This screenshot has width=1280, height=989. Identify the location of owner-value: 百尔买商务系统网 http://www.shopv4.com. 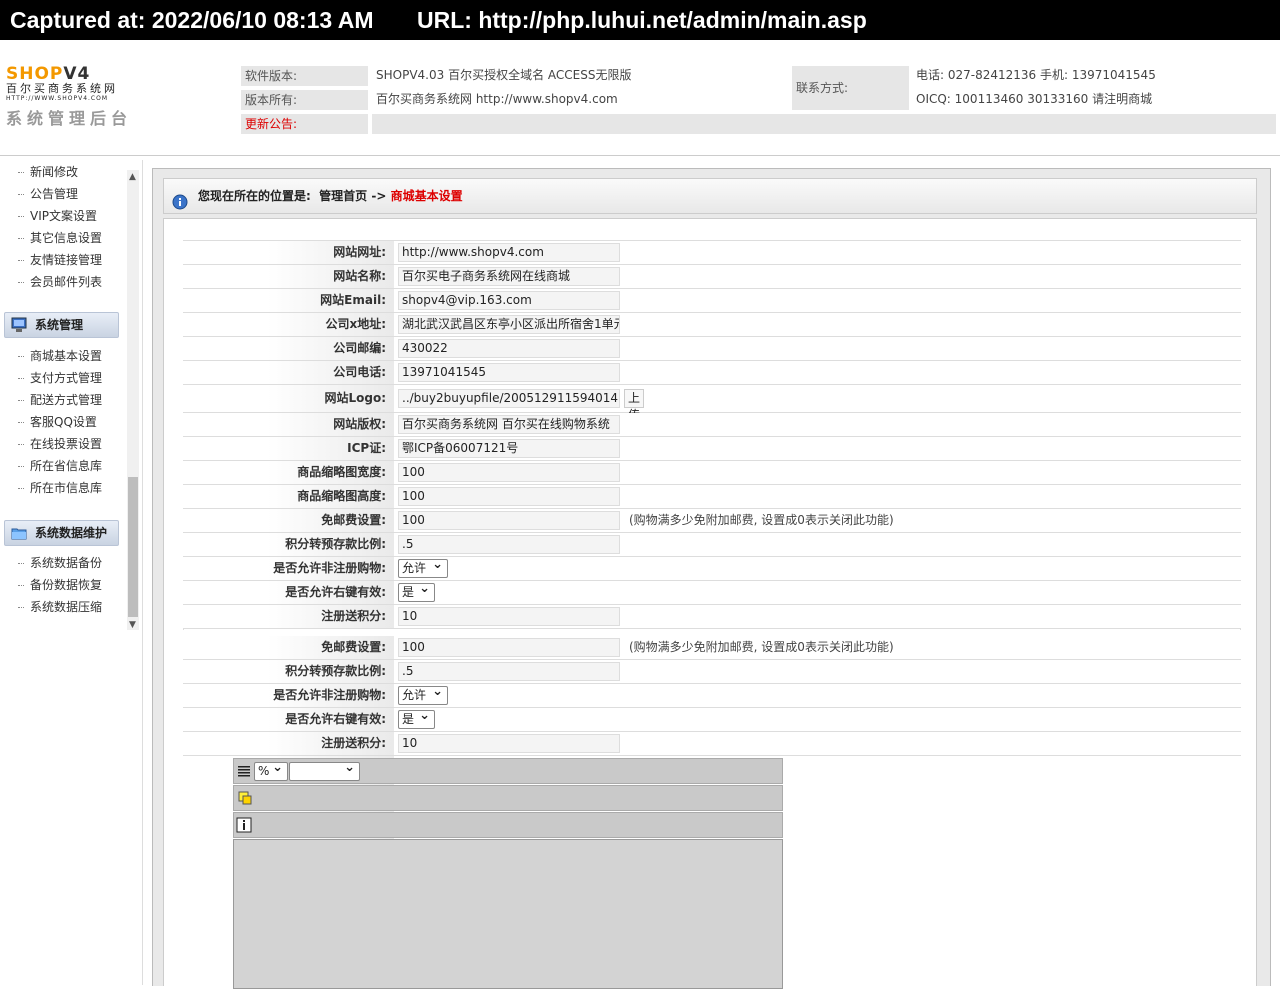
(497, 99).